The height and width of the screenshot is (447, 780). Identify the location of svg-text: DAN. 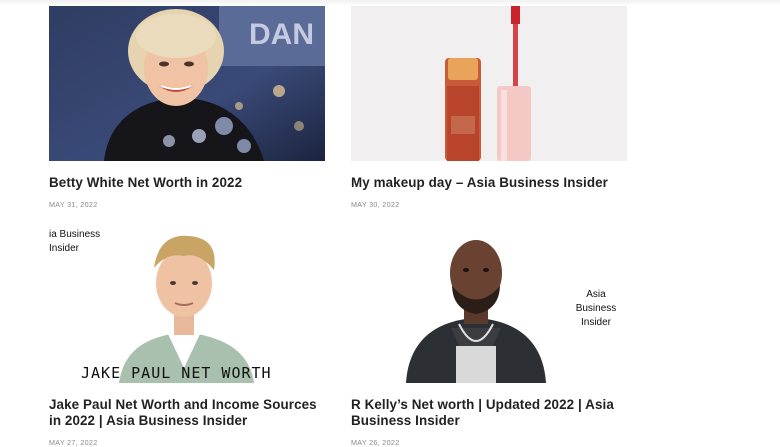
(281, 34).